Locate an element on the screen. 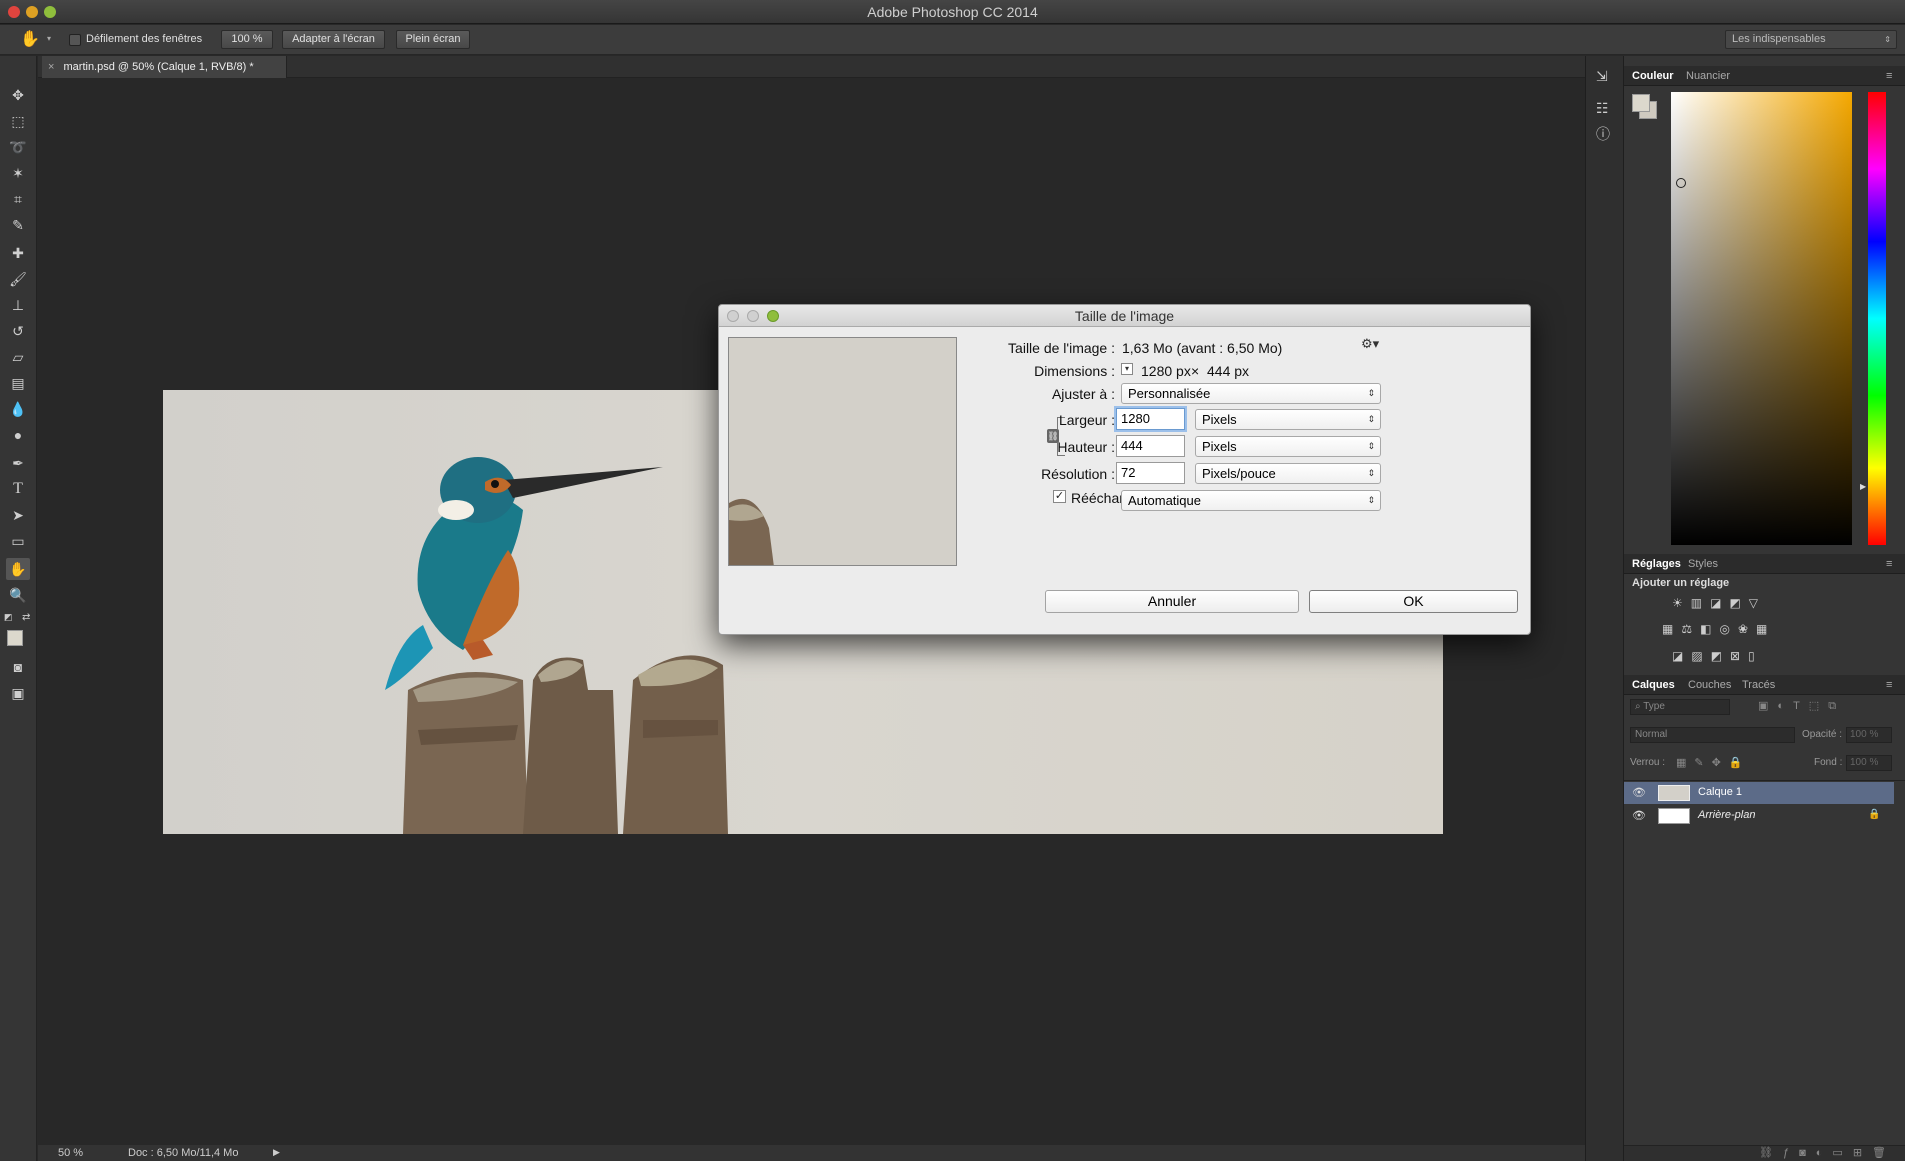 Image resolution: width=1905 pixels, height=1161 pixels. brightness-icon: ☀ is located at coordinates (1681, 603).